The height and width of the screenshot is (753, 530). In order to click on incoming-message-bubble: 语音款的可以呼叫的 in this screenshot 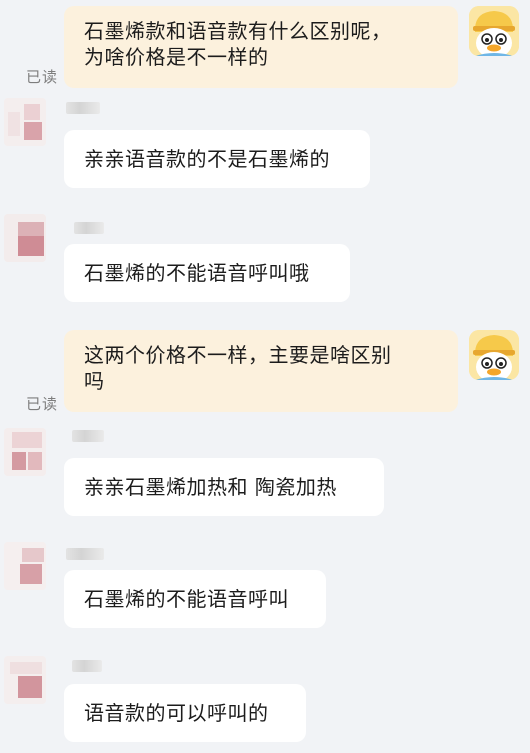, I will do `click(185, 713)`.